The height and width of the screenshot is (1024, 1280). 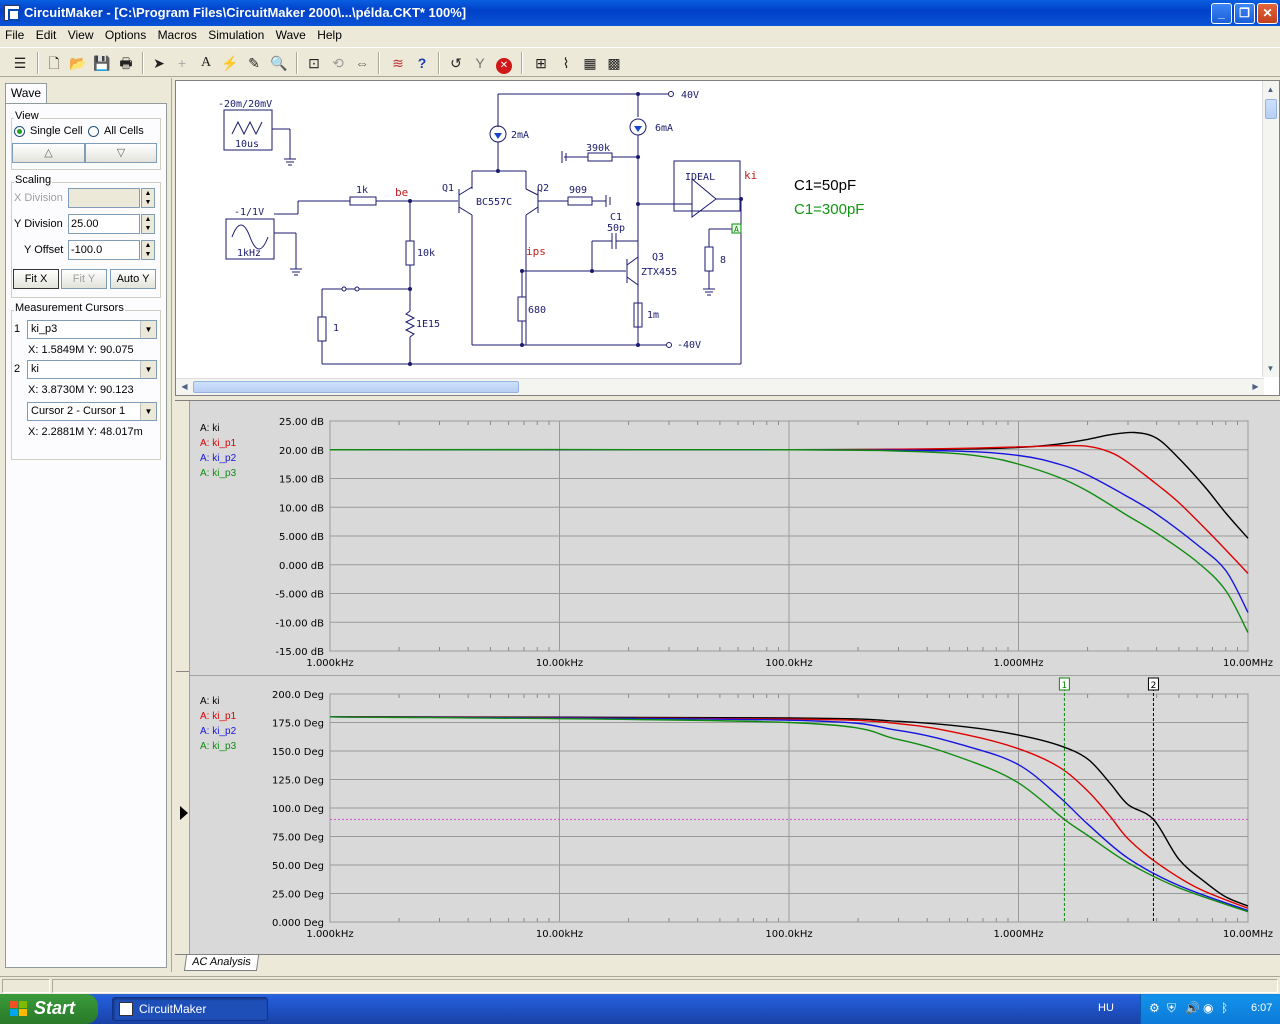 What do you see at coordinates (104, 250) in the screenshot?
I see `y-offset-field: -100.0` at bounding box center [104, 250].